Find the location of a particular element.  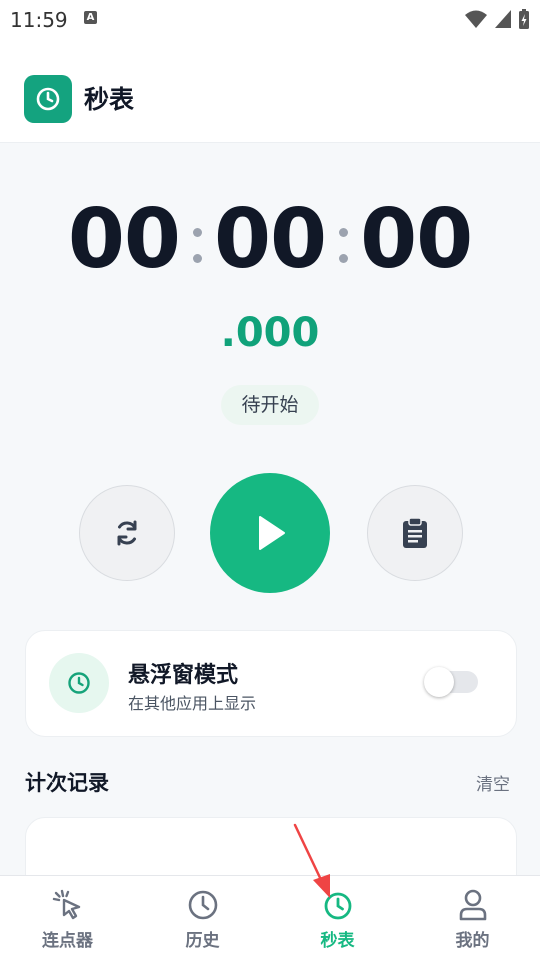

reset-button is located at coordinates (127, 533).